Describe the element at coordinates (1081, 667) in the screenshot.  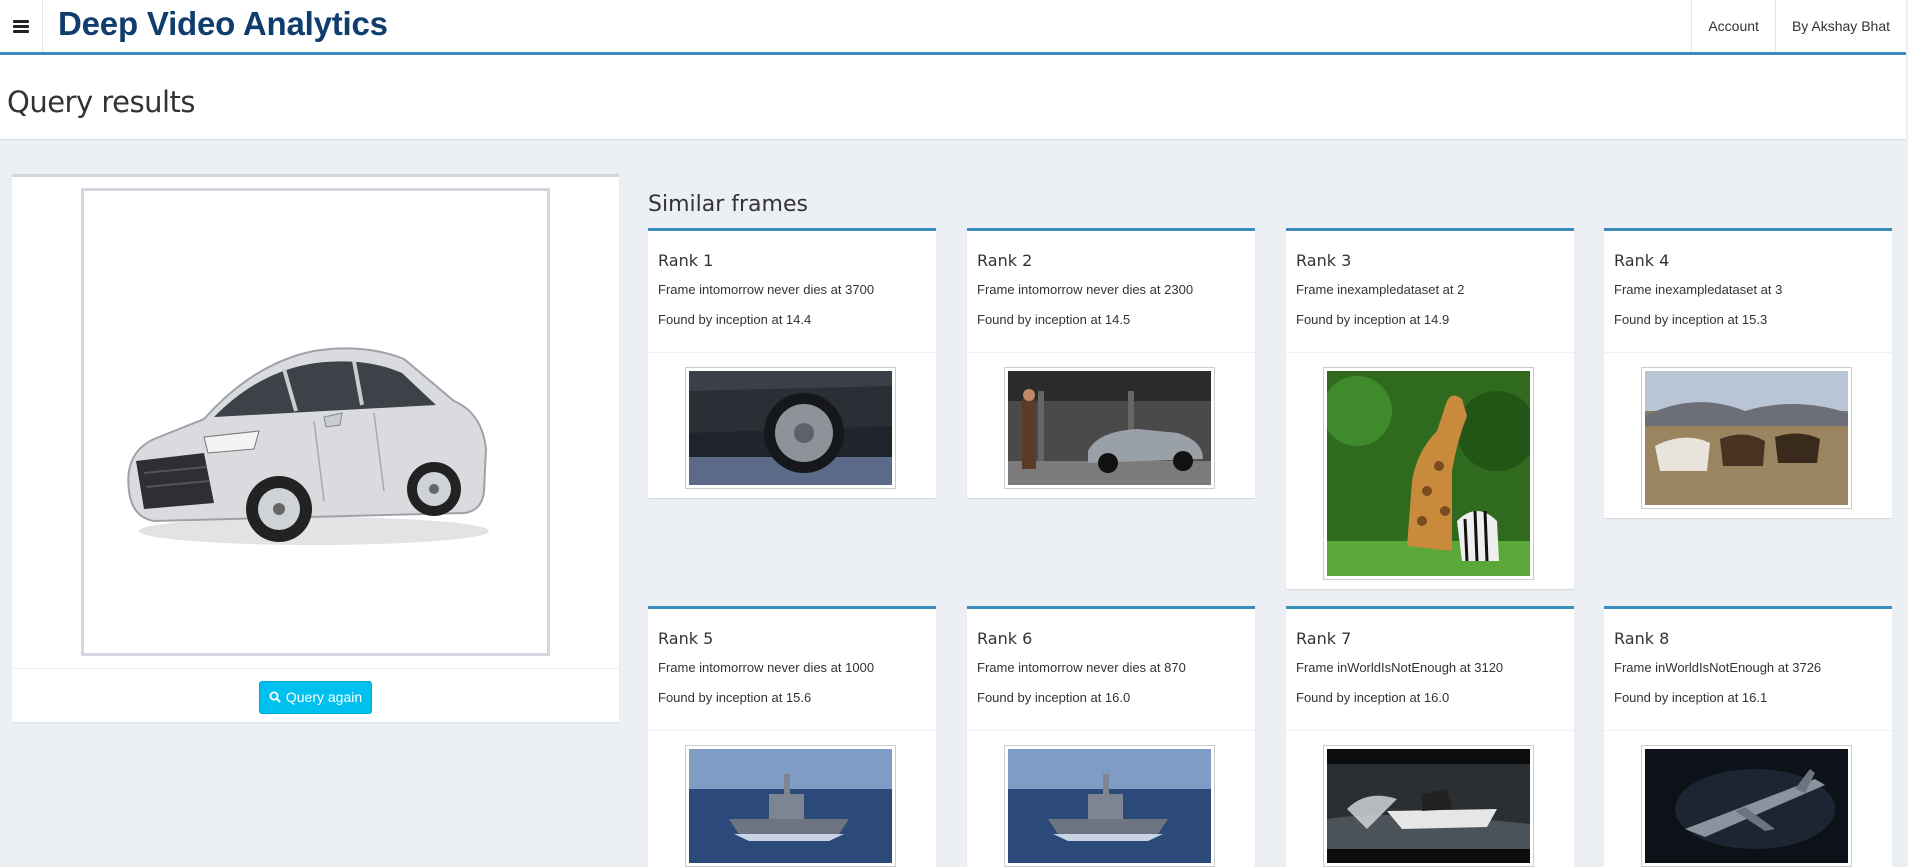
I see `frame-info: Frame intomorrow never dies at 870` at that location.